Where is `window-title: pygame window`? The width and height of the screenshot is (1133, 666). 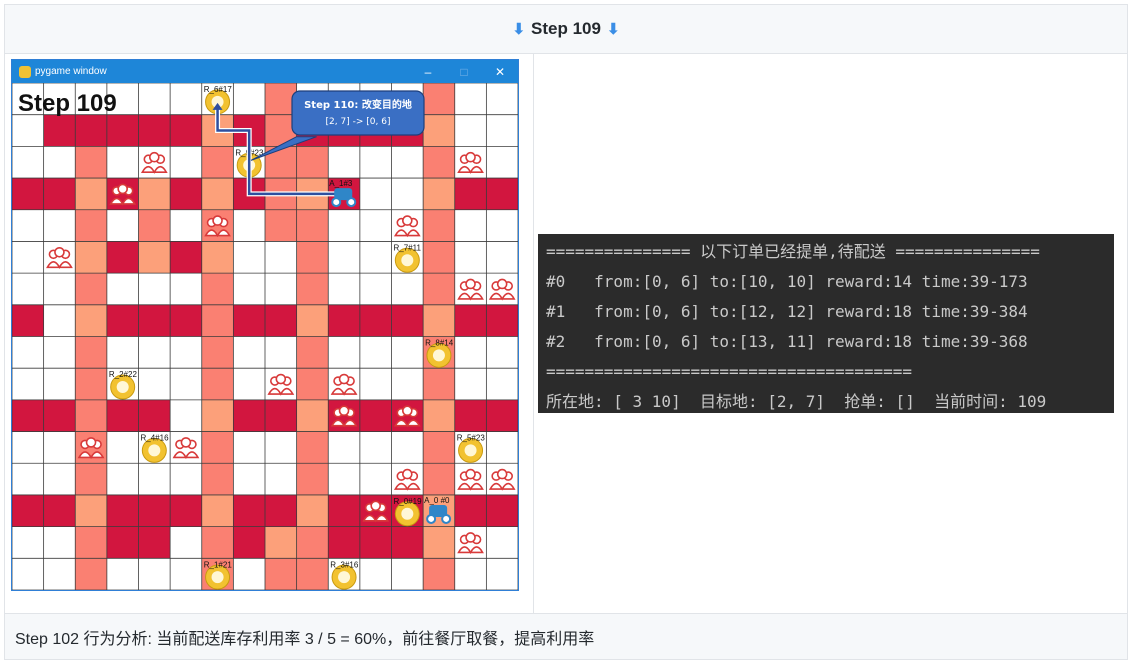 window-title: pygame window is located at coordinates (71, 71).